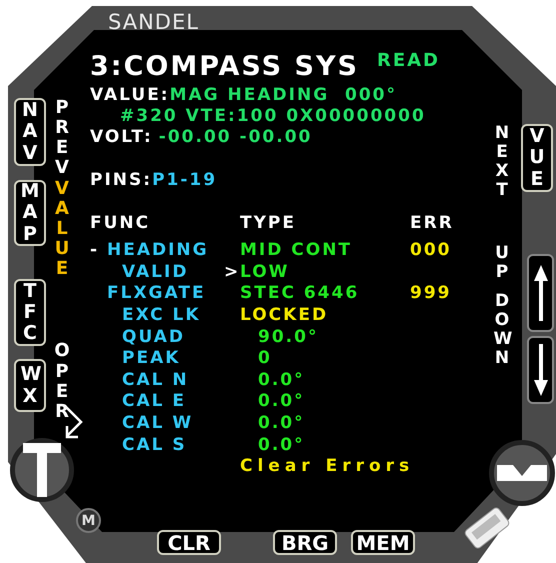 This screenshot has height=563, width=556. What do you see at coordinates (189, 542) in the screenshot?
I see `bezel-key: CLR` at bounding box center [189, 542].